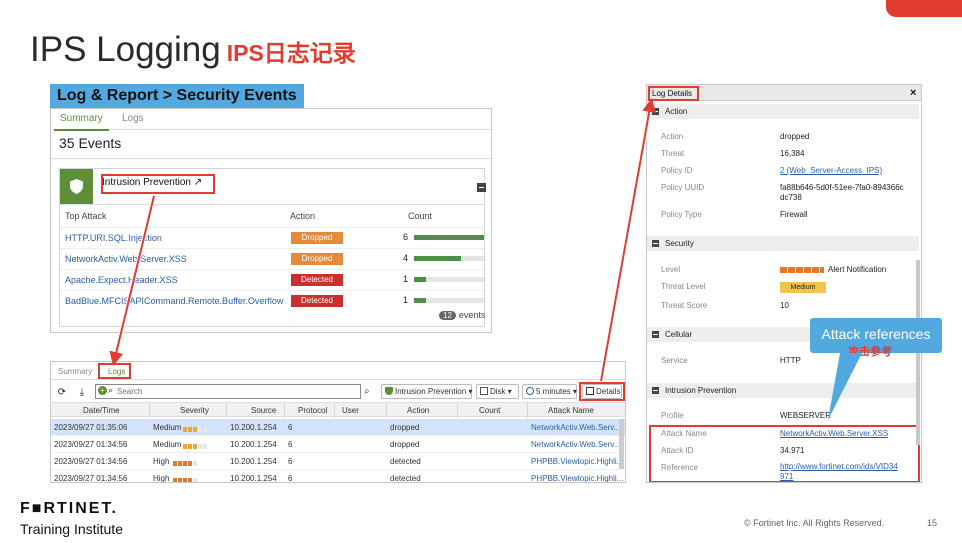 This screenshot has width=962, height=543. I want to click on field-value: Alert Notification, so click(833, 269).